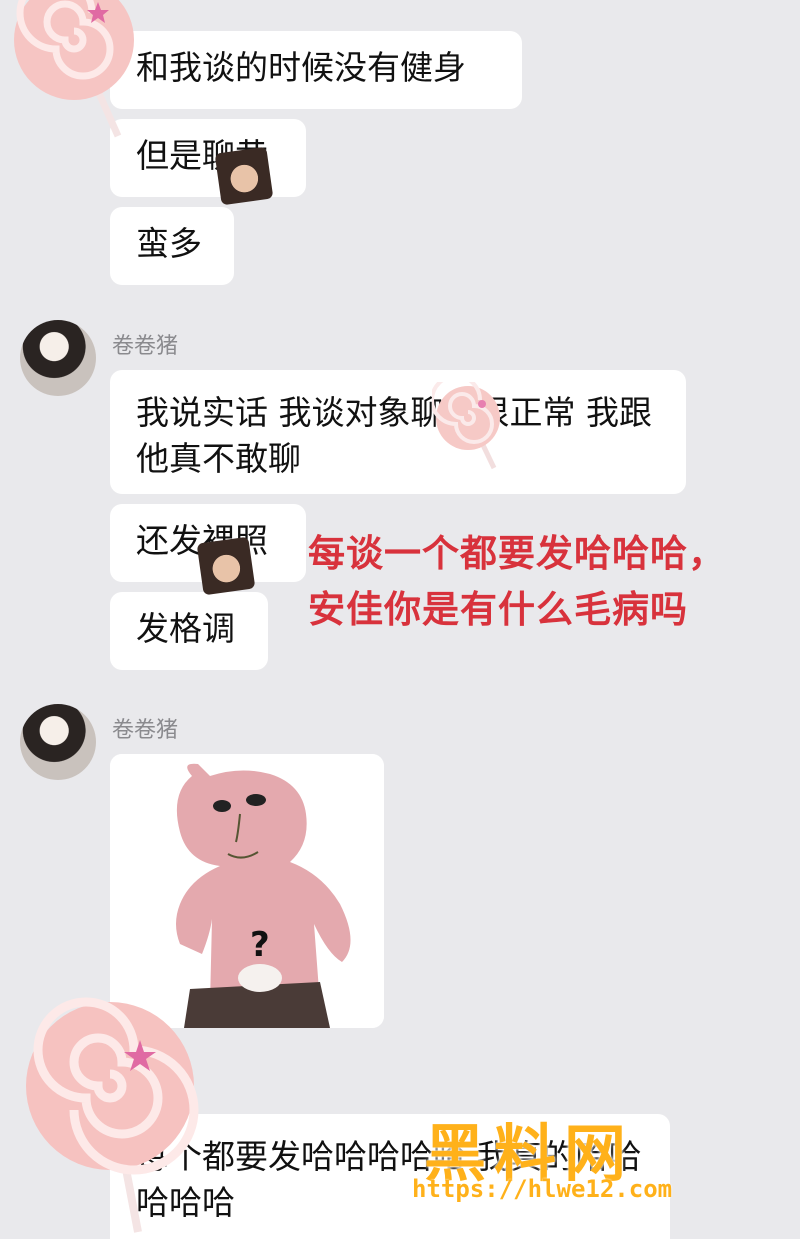  Describe the element at coordinates (592, 1154) in the screenshot. I see `watermark: 黑料网 https://hlwe12.com` at that location.